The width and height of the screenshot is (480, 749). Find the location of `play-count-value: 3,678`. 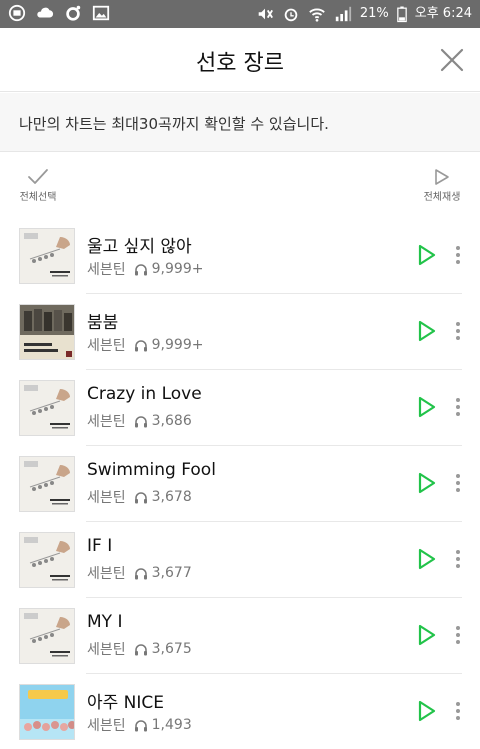

play-count-value: 3,678 is located at coordinates (171, 497).